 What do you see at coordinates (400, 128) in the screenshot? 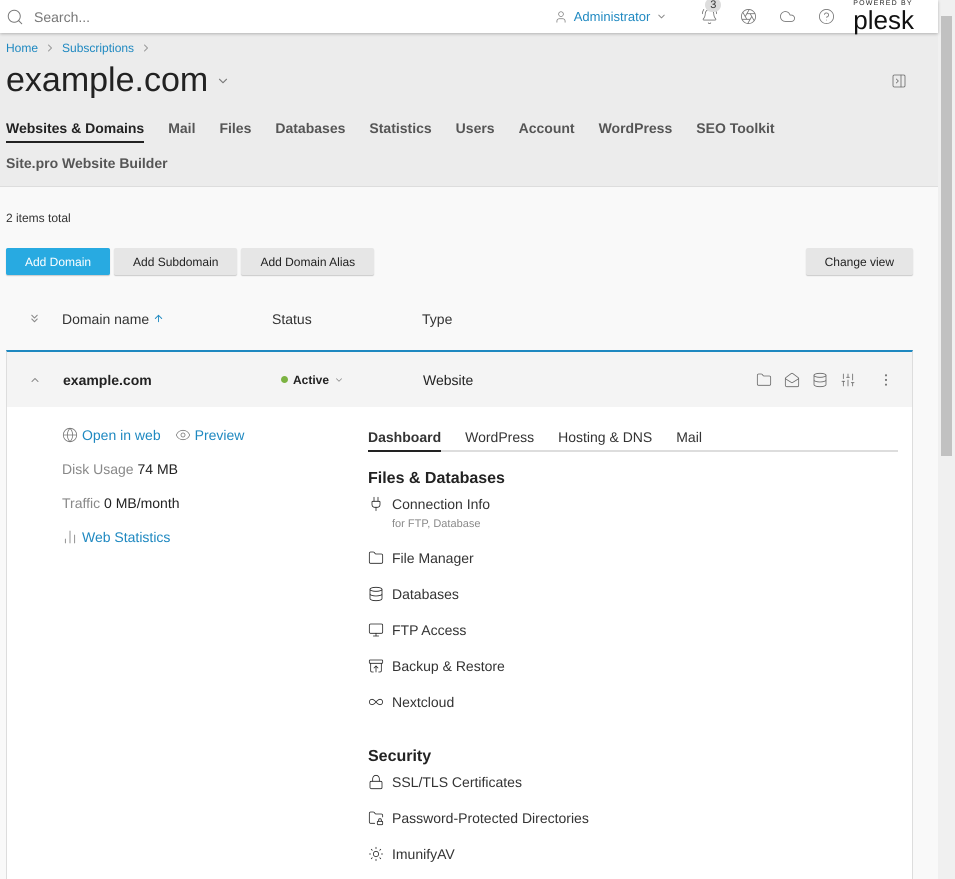
I see `tab: Statistics` at bounding box center [400, 128].